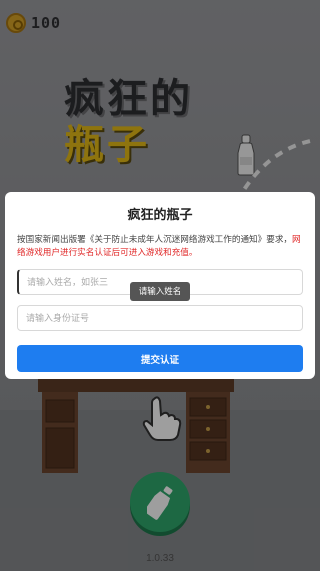  Describe the element at coordinates (160, 318) in the screenshot. I see `id-number-input` at that location.